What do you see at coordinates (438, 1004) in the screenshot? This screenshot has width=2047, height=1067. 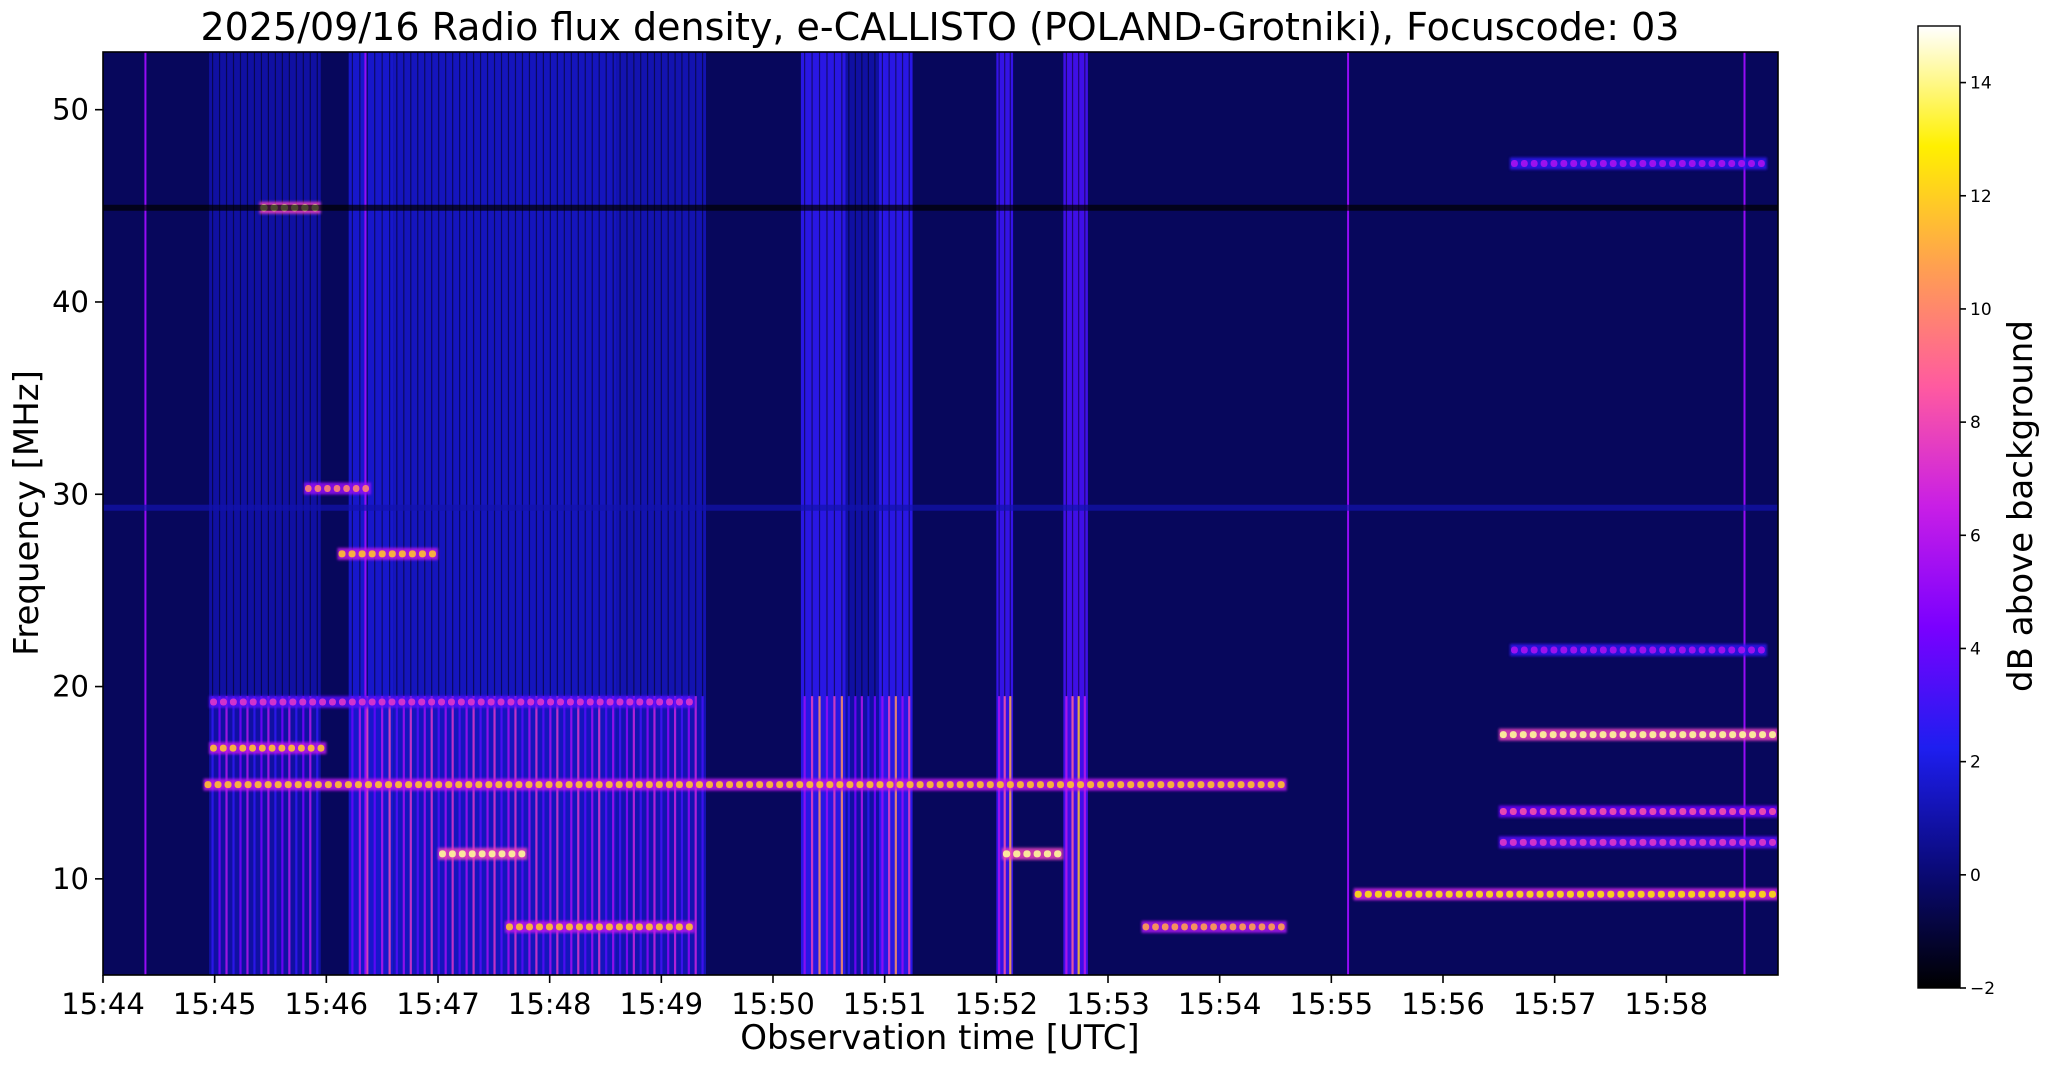 I see `x-tick-label: 15:47` at bounding box center [438, 1004].